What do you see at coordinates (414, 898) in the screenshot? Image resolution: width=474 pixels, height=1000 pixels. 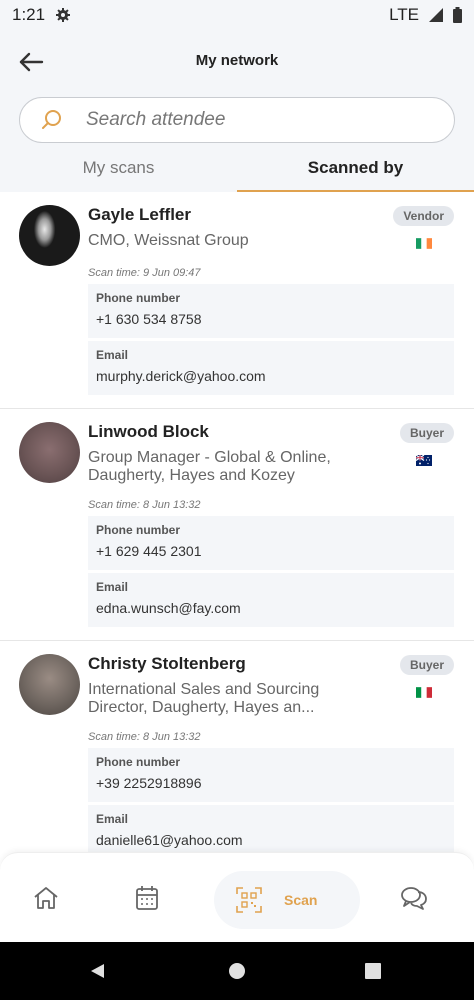 I see `chat-icon` at bounding box center [414, 898].